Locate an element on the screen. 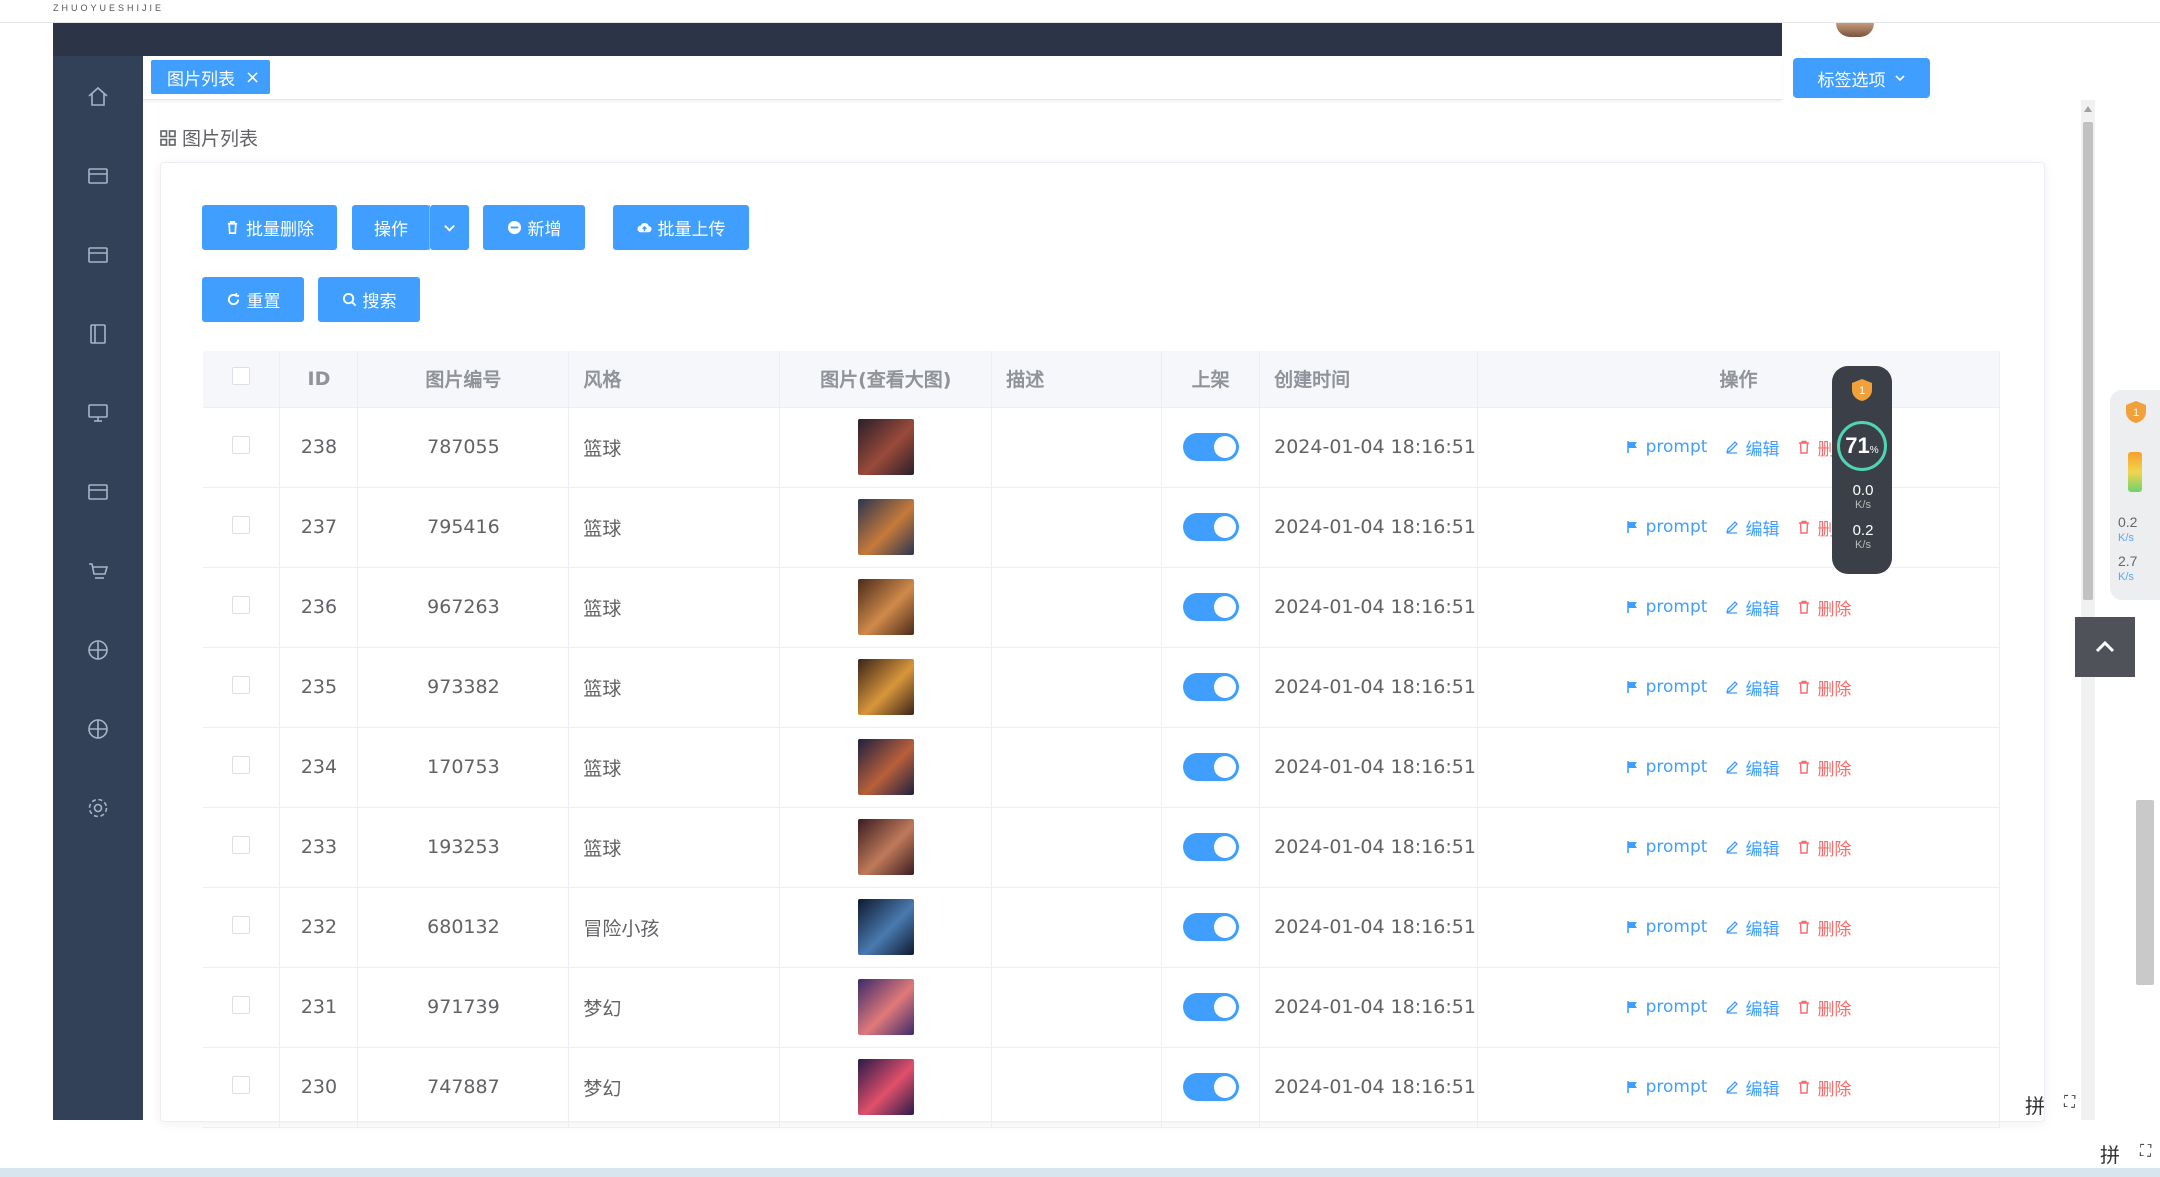 This screenshot has width=2160, height=1177. back-to-top-button is located at coordinates (2105, 647).